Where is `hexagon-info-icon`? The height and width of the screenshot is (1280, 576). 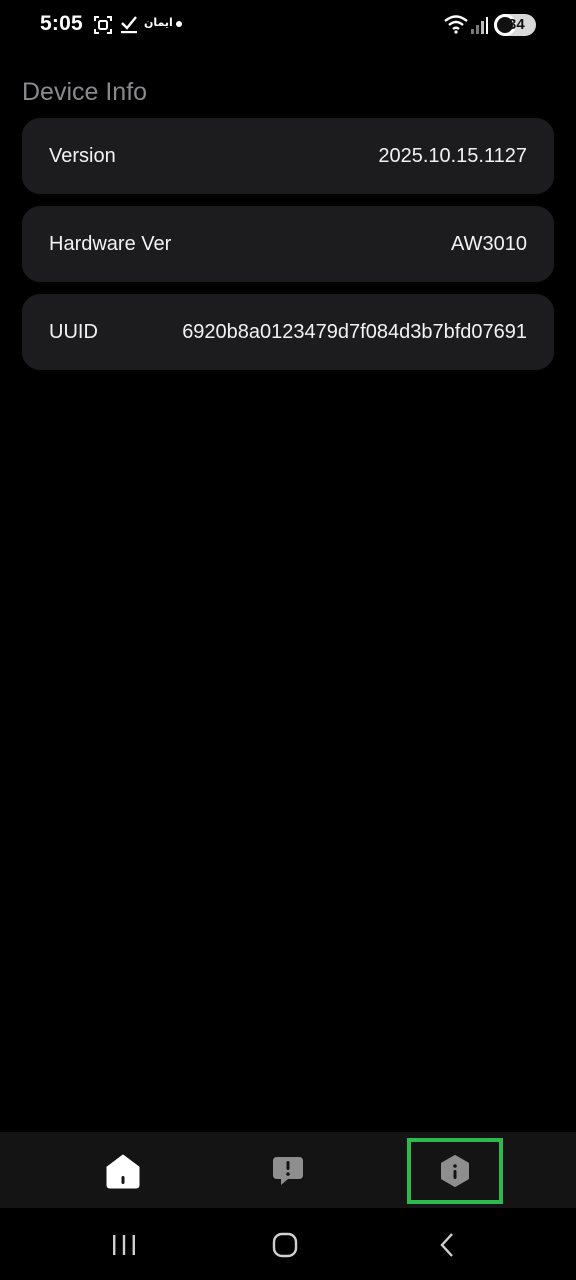
hexagon-info-icon is located at coordinates (455, 1171).